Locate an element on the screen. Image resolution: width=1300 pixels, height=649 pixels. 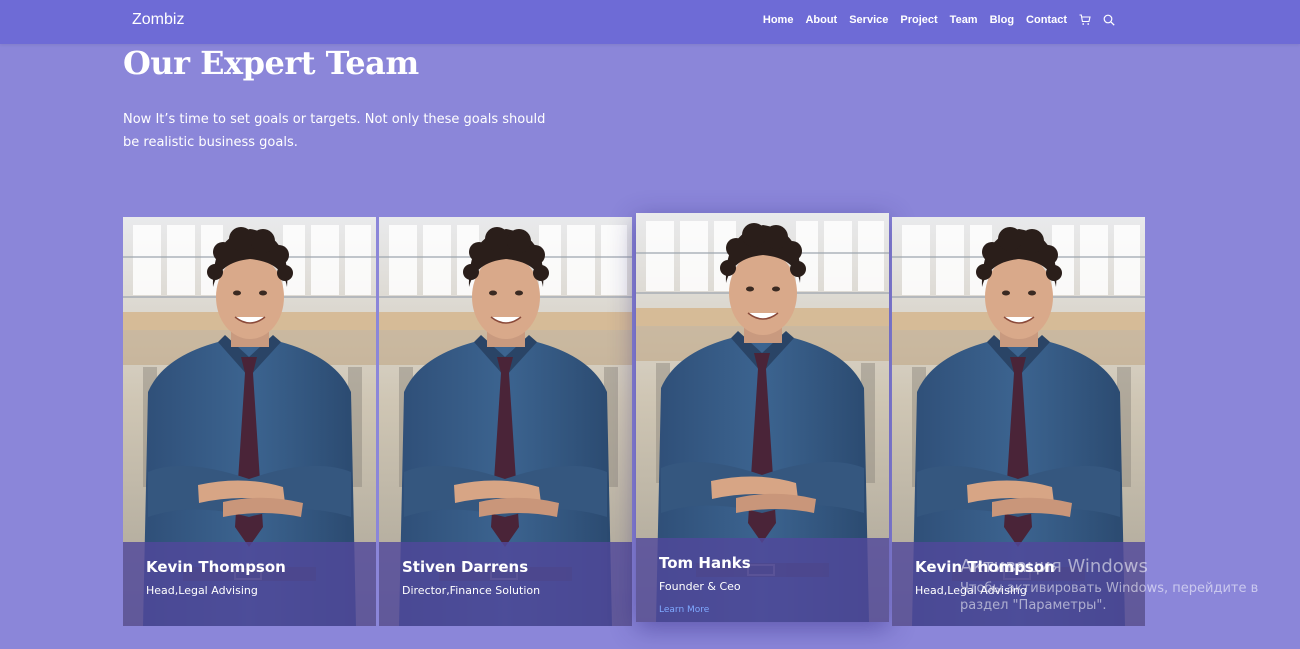
member-name: Tom Hanks is located at coordinates (705, 563).